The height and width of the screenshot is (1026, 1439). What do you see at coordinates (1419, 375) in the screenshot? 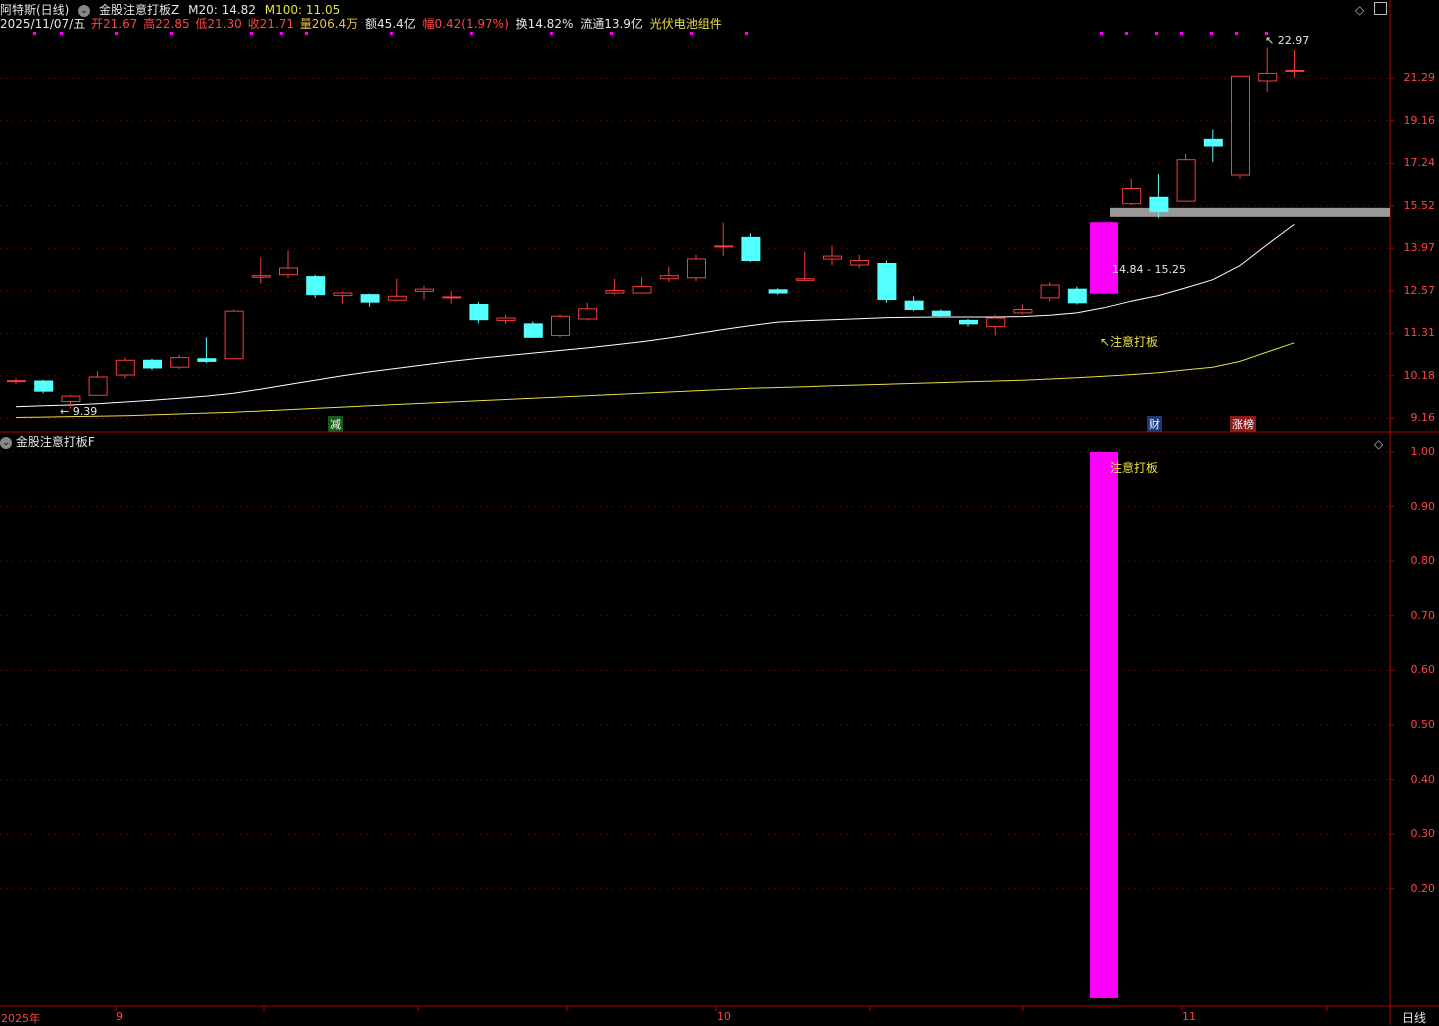
I see `price-axis-label: 10.18` at bounding box center [1419, 375].